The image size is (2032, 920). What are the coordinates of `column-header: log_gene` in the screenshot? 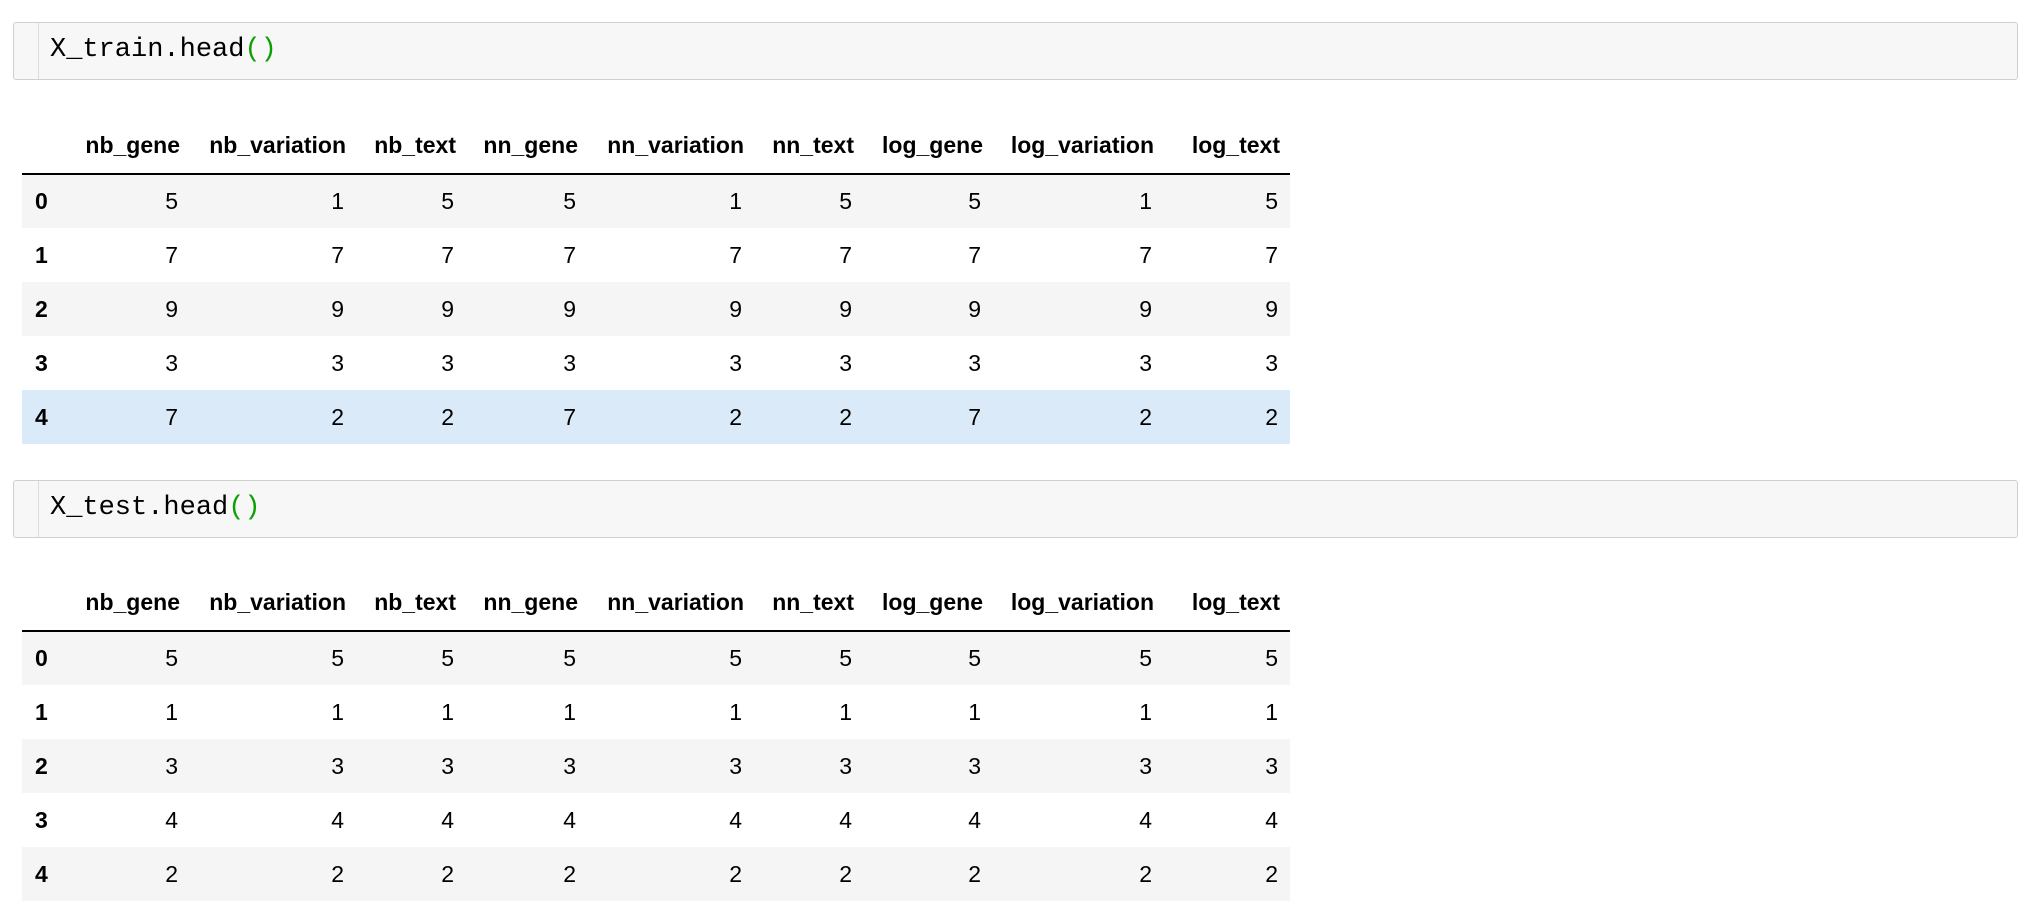 It's located at (928, 603).